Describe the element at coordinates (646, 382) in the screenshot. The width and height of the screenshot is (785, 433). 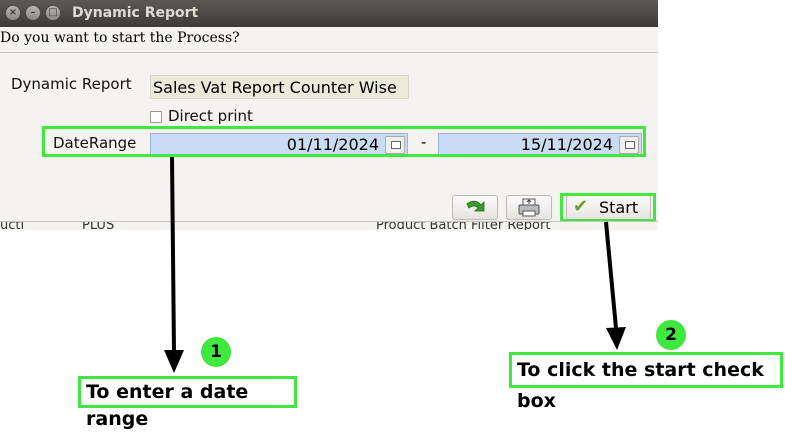
I see `step-2-callout: To click the start check box` at that location.